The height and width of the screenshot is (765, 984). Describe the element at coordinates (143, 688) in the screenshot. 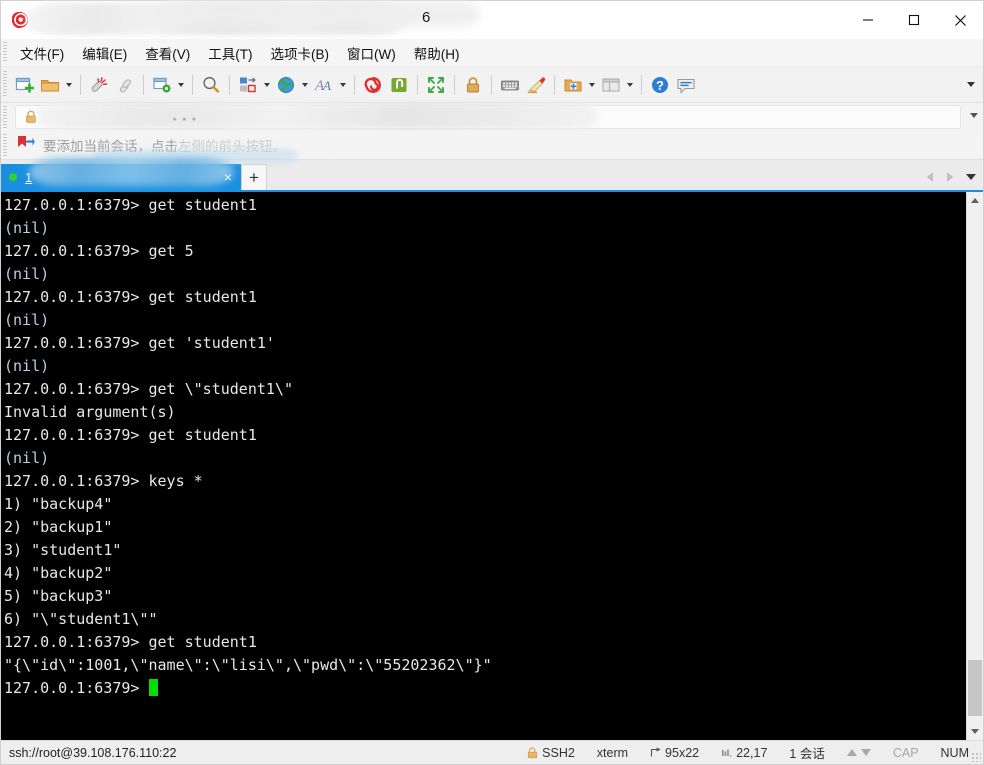

I see `terminal-command` at that location.